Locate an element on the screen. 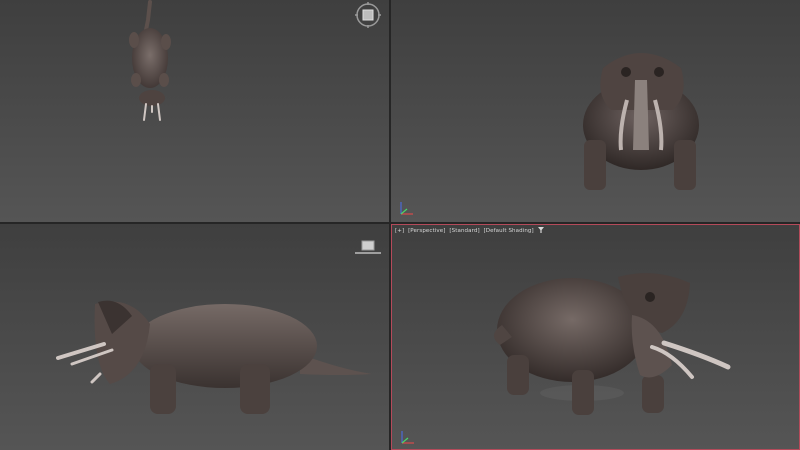  triceratops-top-view is located at coordinates (150, 60).